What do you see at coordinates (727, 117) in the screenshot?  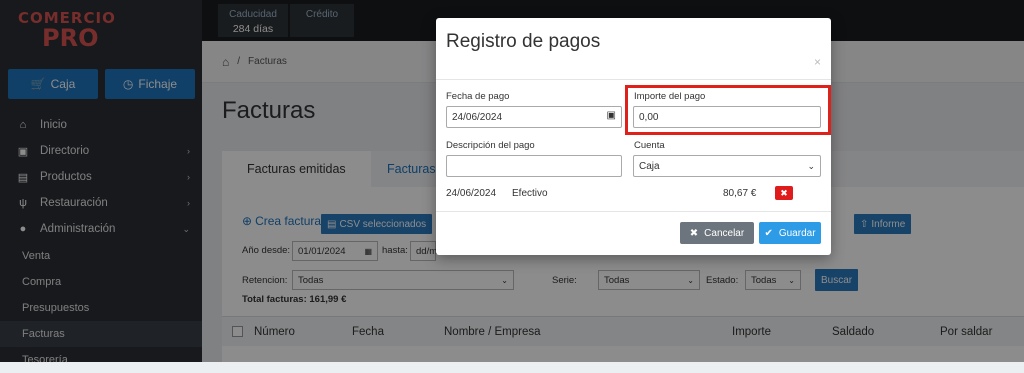 I see `importe-pago-input: 0,00` at bounding box center [727, 117].